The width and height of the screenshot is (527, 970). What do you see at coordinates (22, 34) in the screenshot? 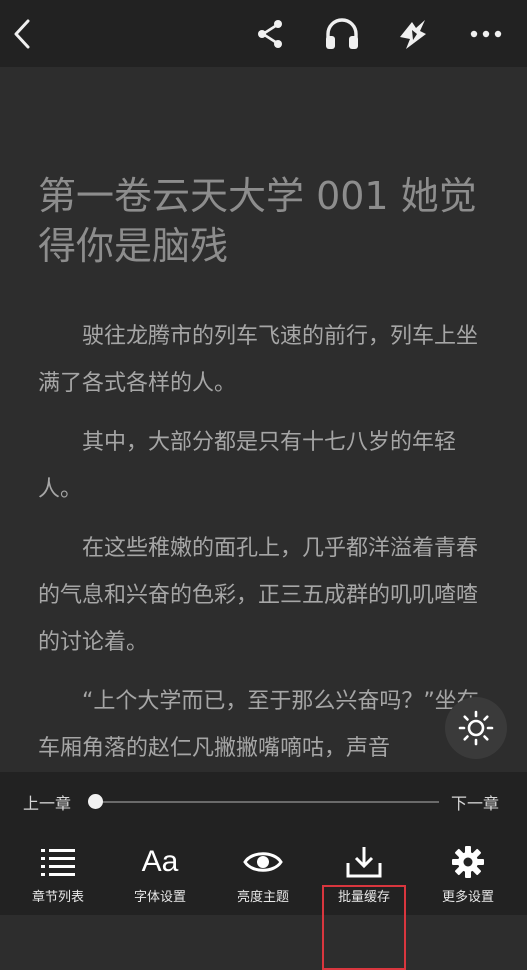
I see `back-icon` at bounding box center [22, 34].